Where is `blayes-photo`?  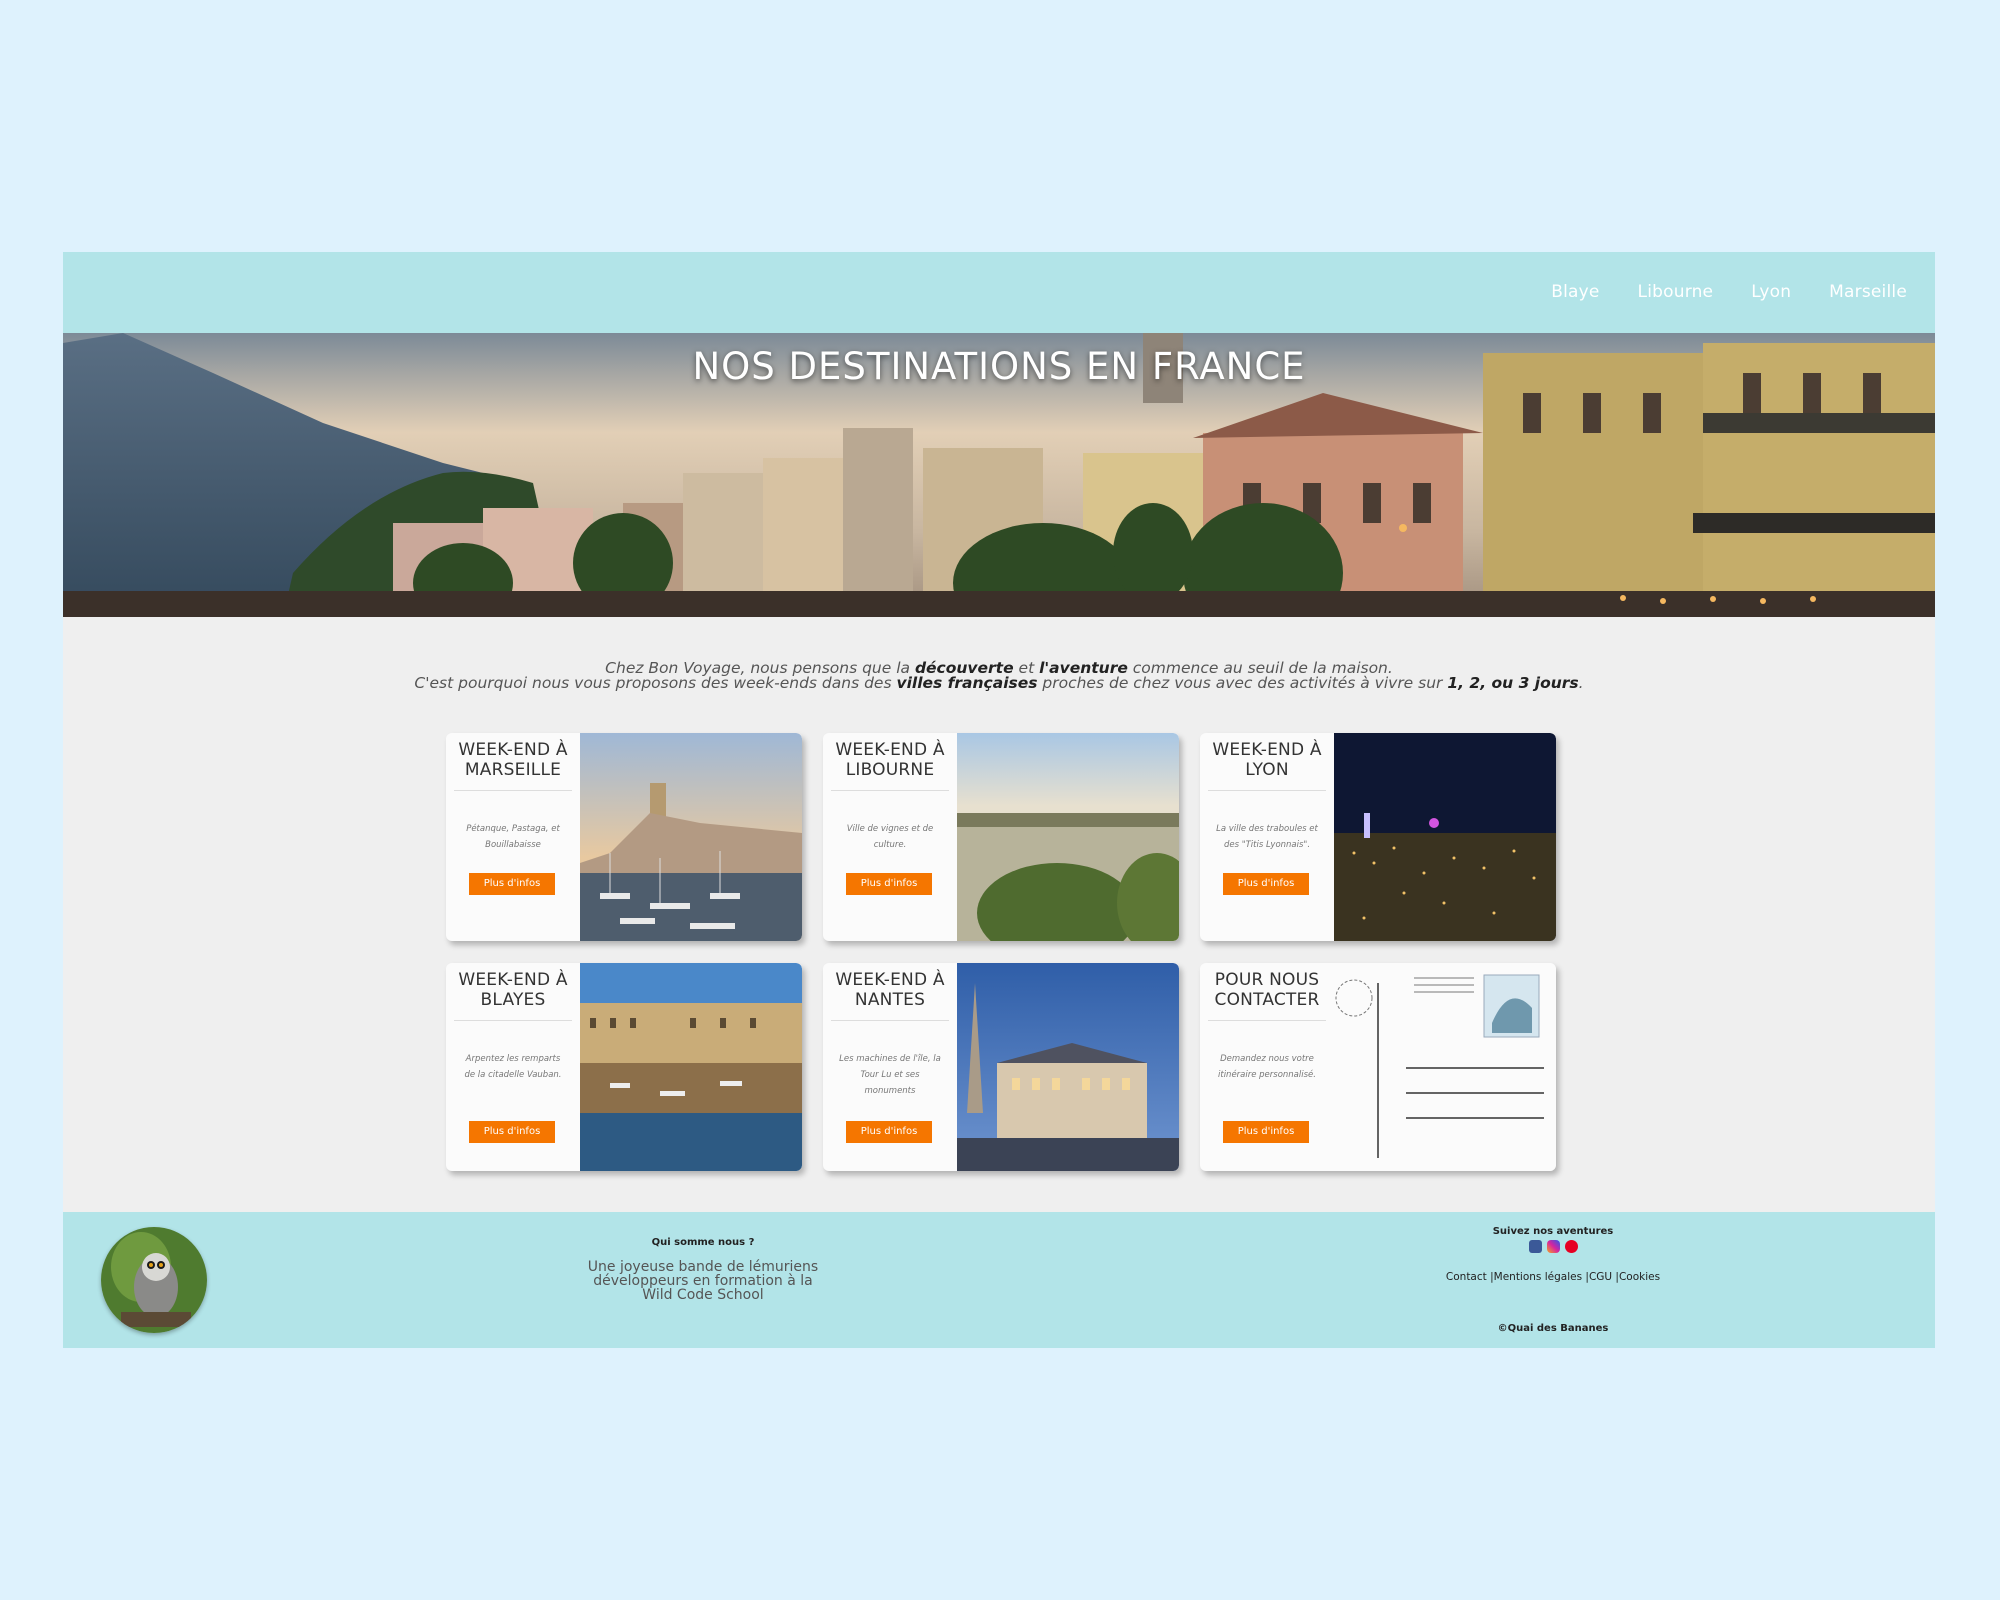 blayes-photo is located at coordinates (691, 1067).